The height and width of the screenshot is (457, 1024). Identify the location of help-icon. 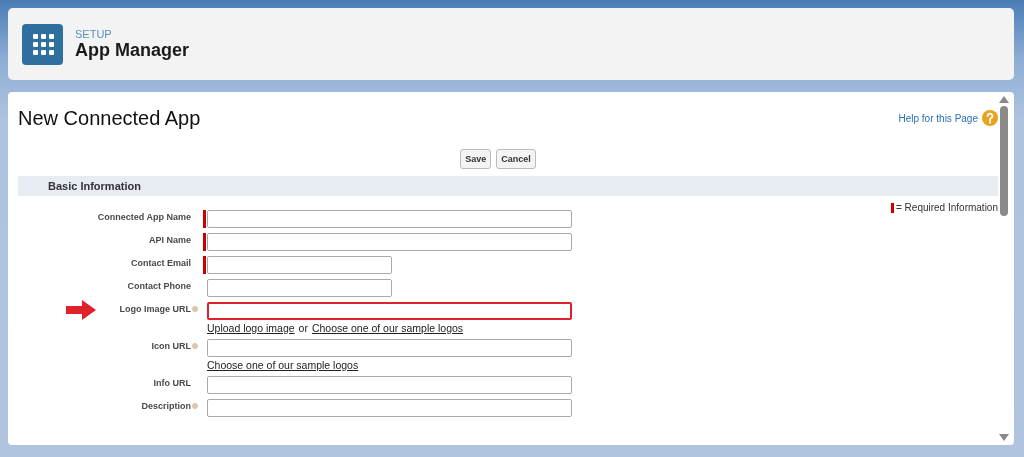
(990, 118).